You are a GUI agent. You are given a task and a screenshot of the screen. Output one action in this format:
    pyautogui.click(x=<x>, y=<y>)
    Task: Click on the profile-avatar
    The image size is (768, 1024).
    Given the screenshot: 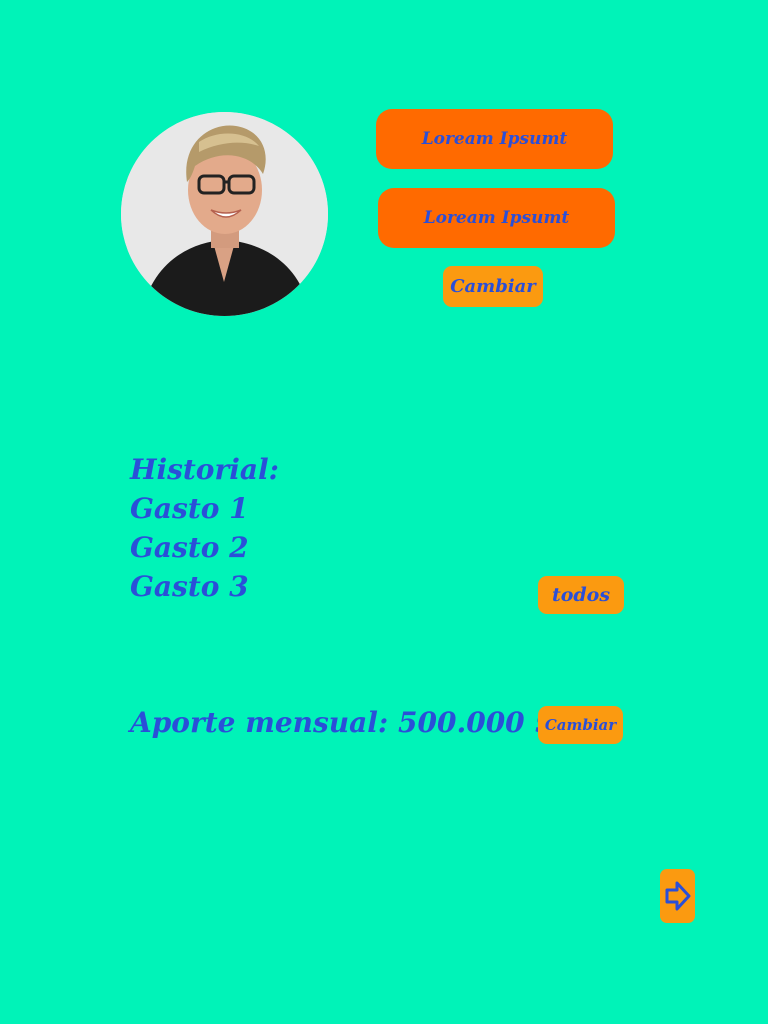 What is the action you would take?
    pyautogui.click(x=224, y=214)
    